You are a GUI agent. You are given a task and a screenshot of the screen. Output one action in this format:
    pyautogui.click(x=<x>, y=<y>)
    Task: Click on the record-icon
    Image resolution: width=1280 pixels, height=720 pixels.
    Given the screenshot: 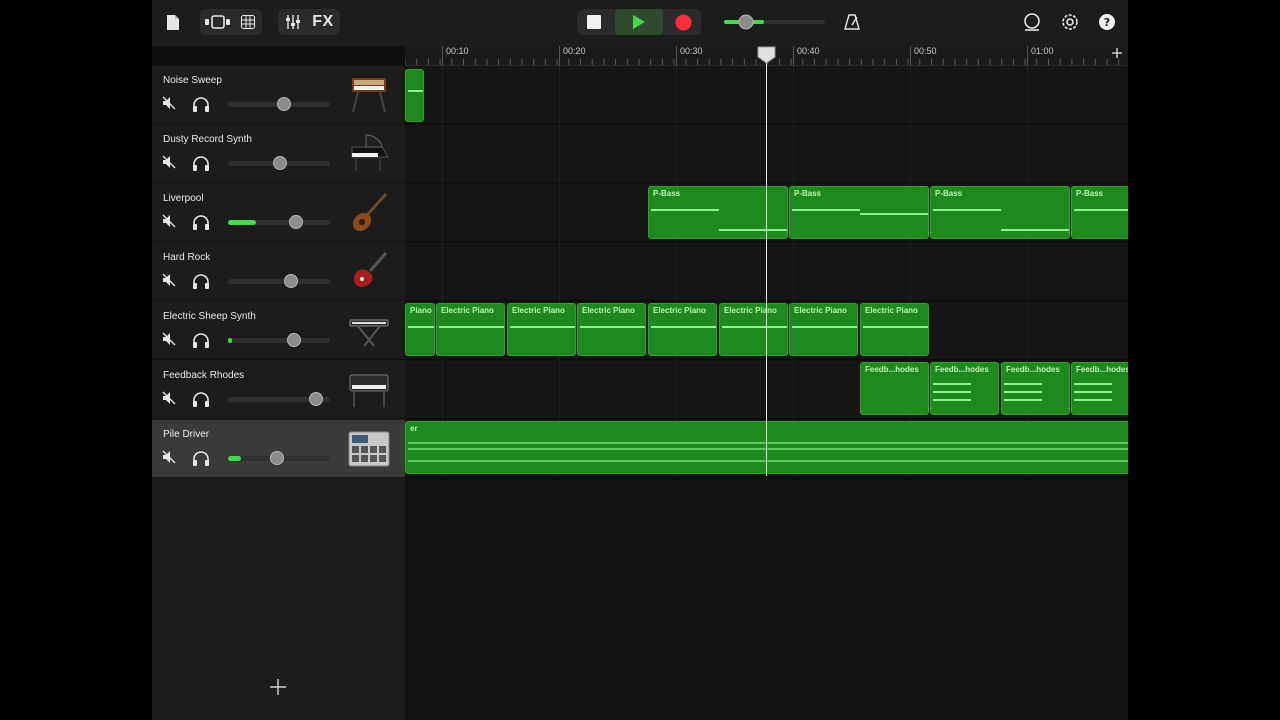 What is the action you would take?
    pyautogui.click(x=683, y=22)
    